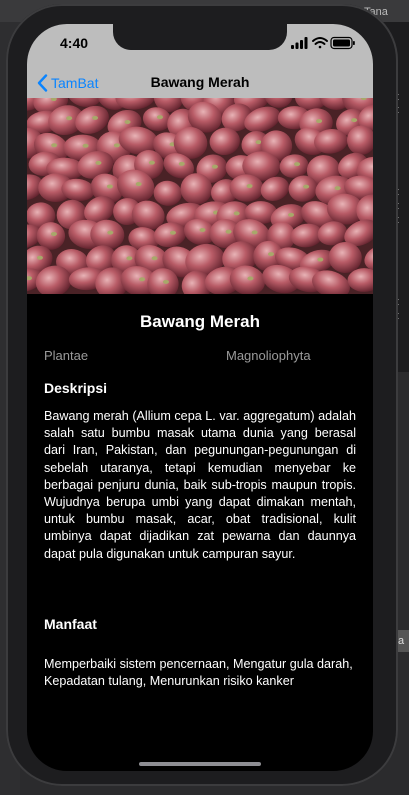 This screenshot has width=409, height=795. Describe the element at coordinates (200, 37) in the screenshot. I see `device-notch` at that location.